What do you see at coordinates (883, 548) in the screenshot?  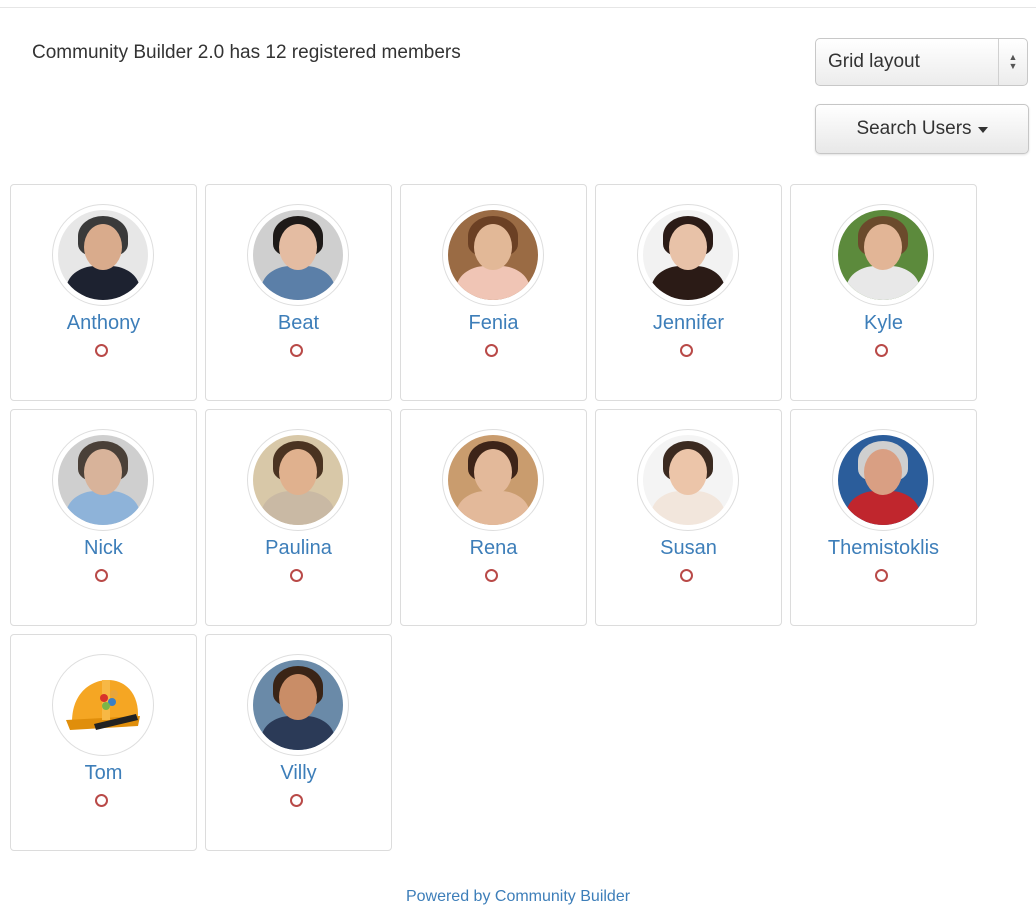 I see `member-name-link: Themistoklis` at bounding box center [883, 548].